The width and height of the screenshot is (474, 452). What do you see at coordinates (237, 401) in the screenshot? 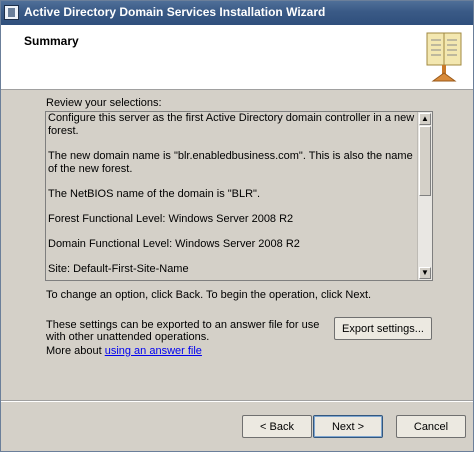
I see `divider` at bounding box center [237, 401].